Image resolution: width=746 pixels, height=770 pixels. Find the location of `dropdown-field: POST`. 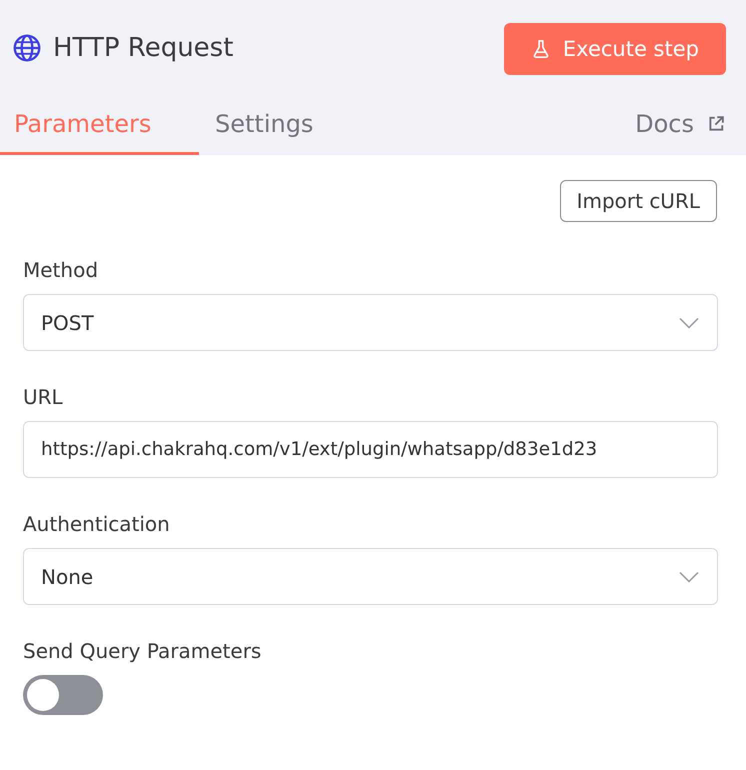

dropdown-field: POST is located at coordinates (370, 322).